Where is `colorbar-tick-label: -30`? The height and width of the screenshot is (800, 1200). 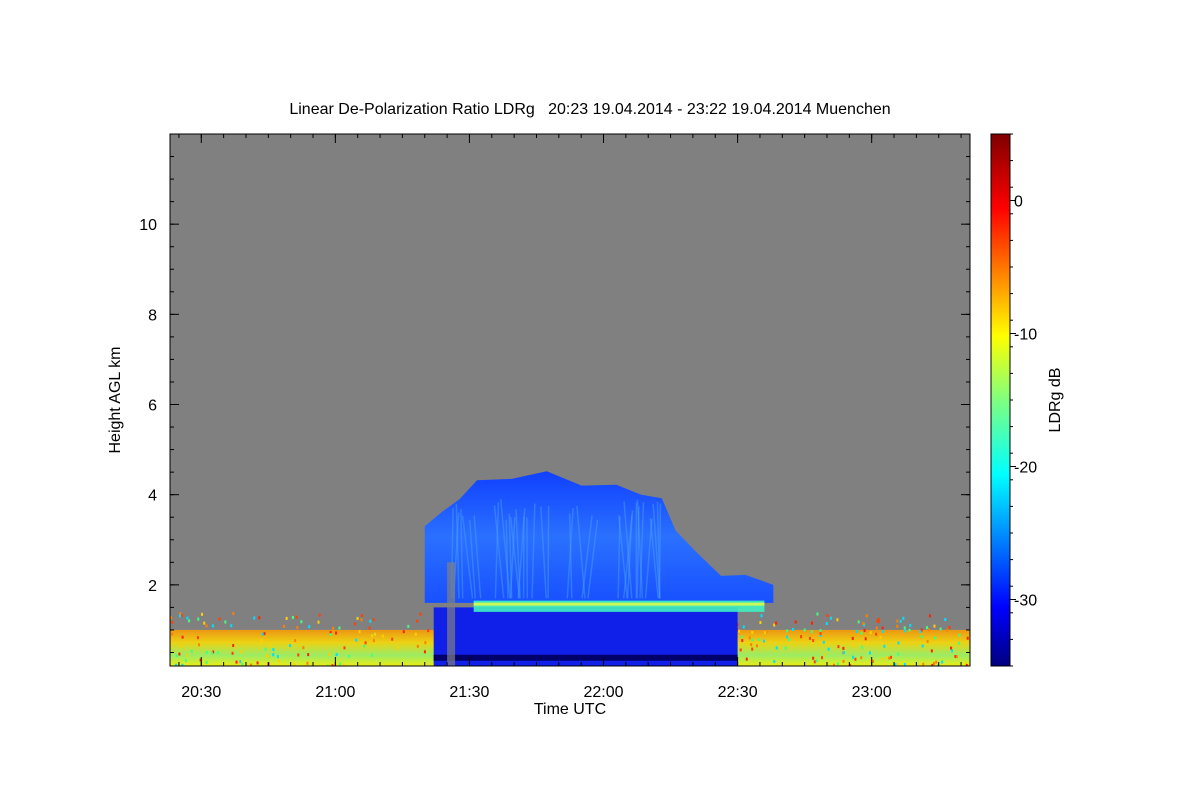
colorbar-tick-label: -30 is located at coordinates (1025, 601).